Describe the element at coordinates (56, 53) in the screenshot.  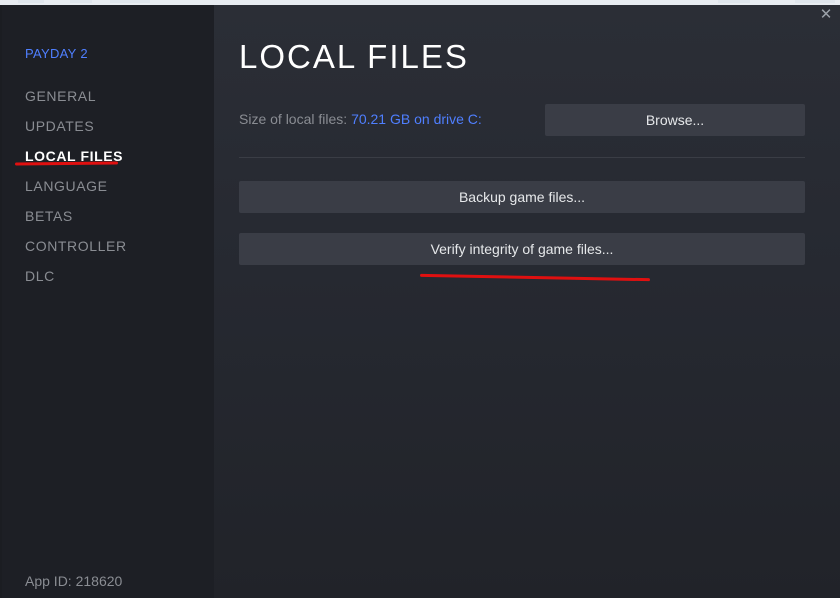
I see `game-title: PAYDAY 2` at that location.